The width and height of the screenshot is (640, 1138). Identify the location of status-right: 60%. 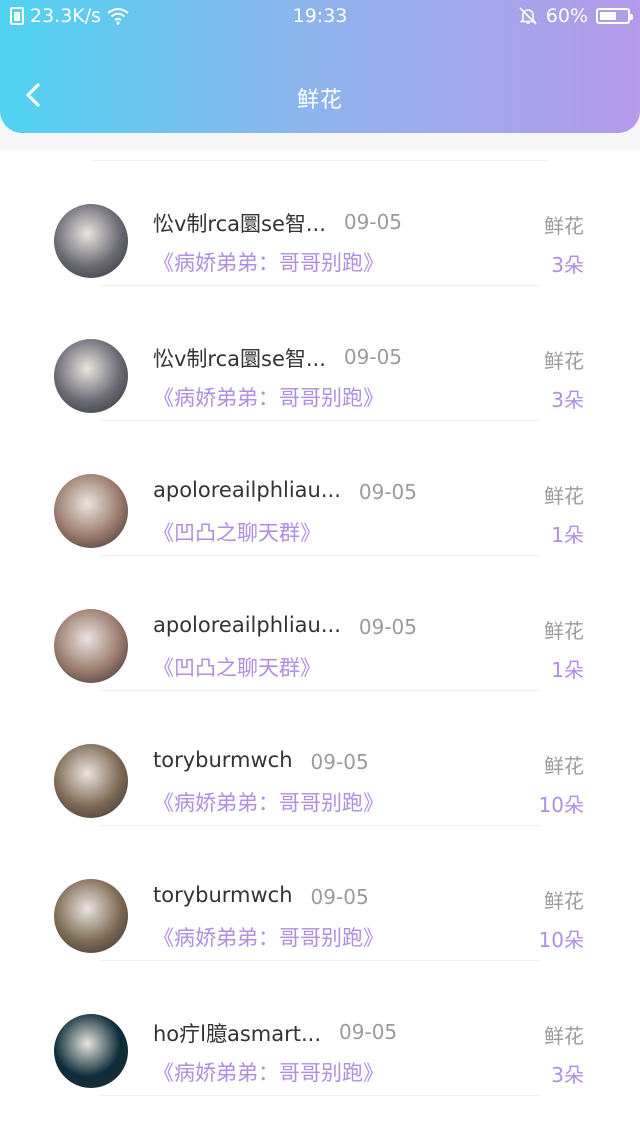
(575, 16).